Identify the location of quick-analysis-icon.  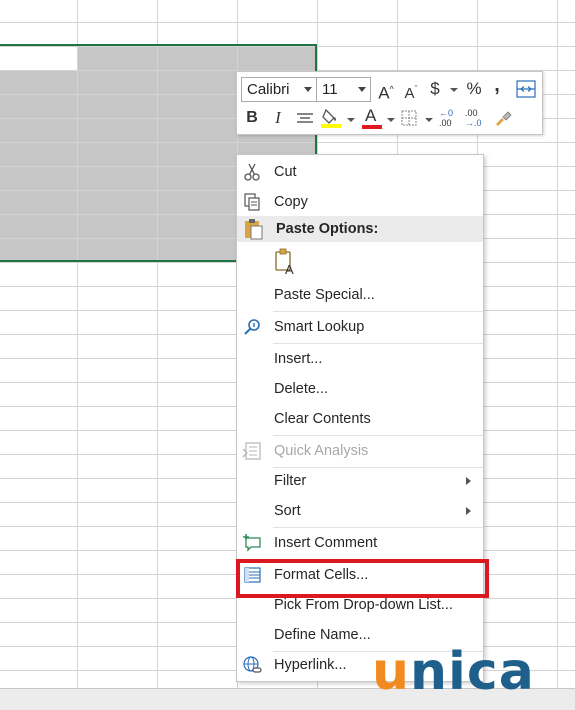
(252, 451).